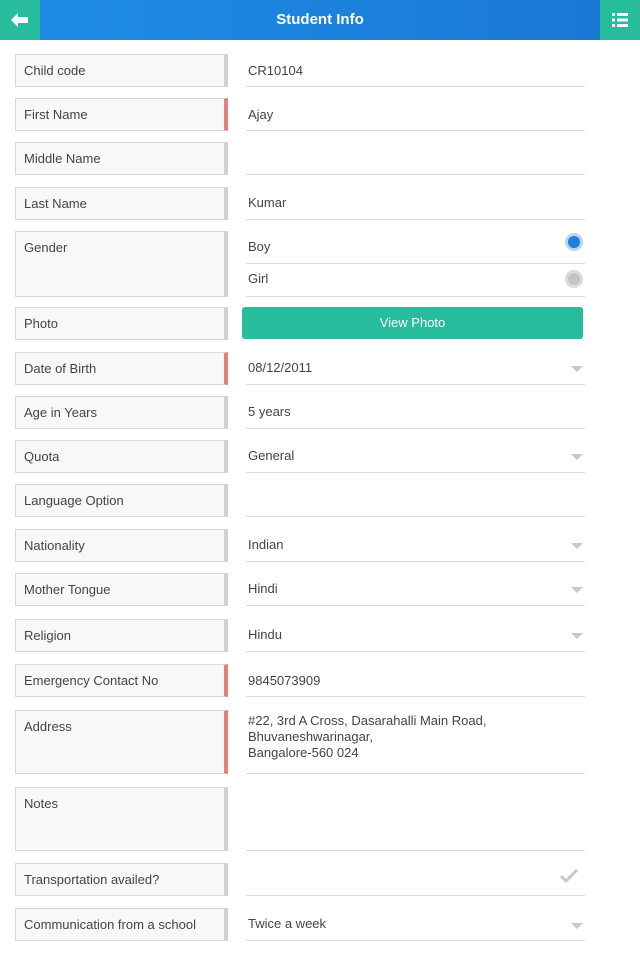 Image resolution: width=640 pixels, height=960 pixels. I want to click on radio-unselected-icon, so click(574, 279).